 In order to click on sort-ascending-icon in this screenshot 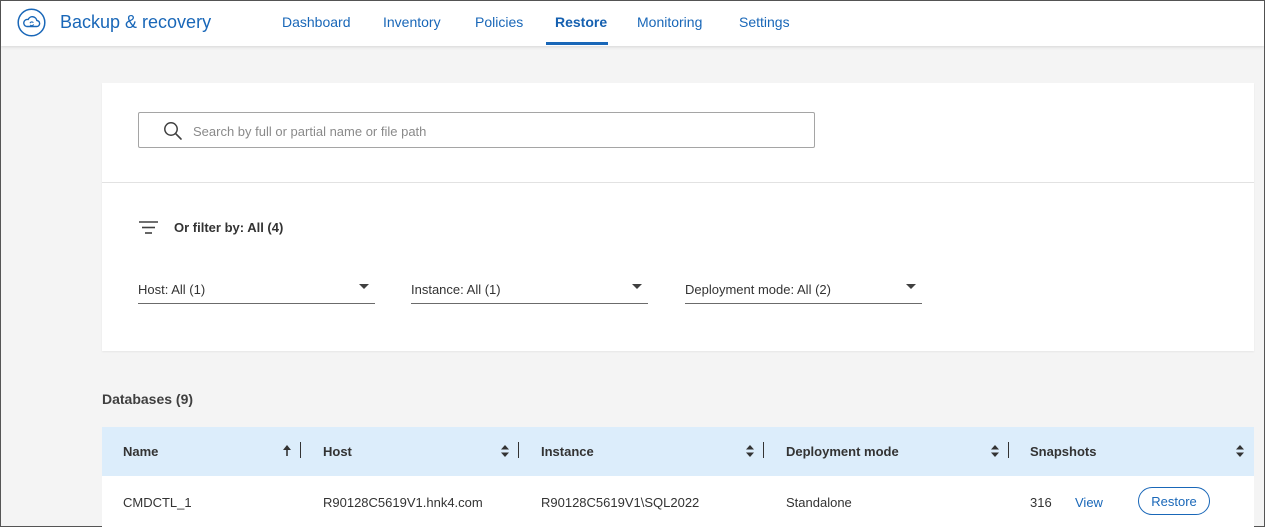, I will do `click(287, 451)`.